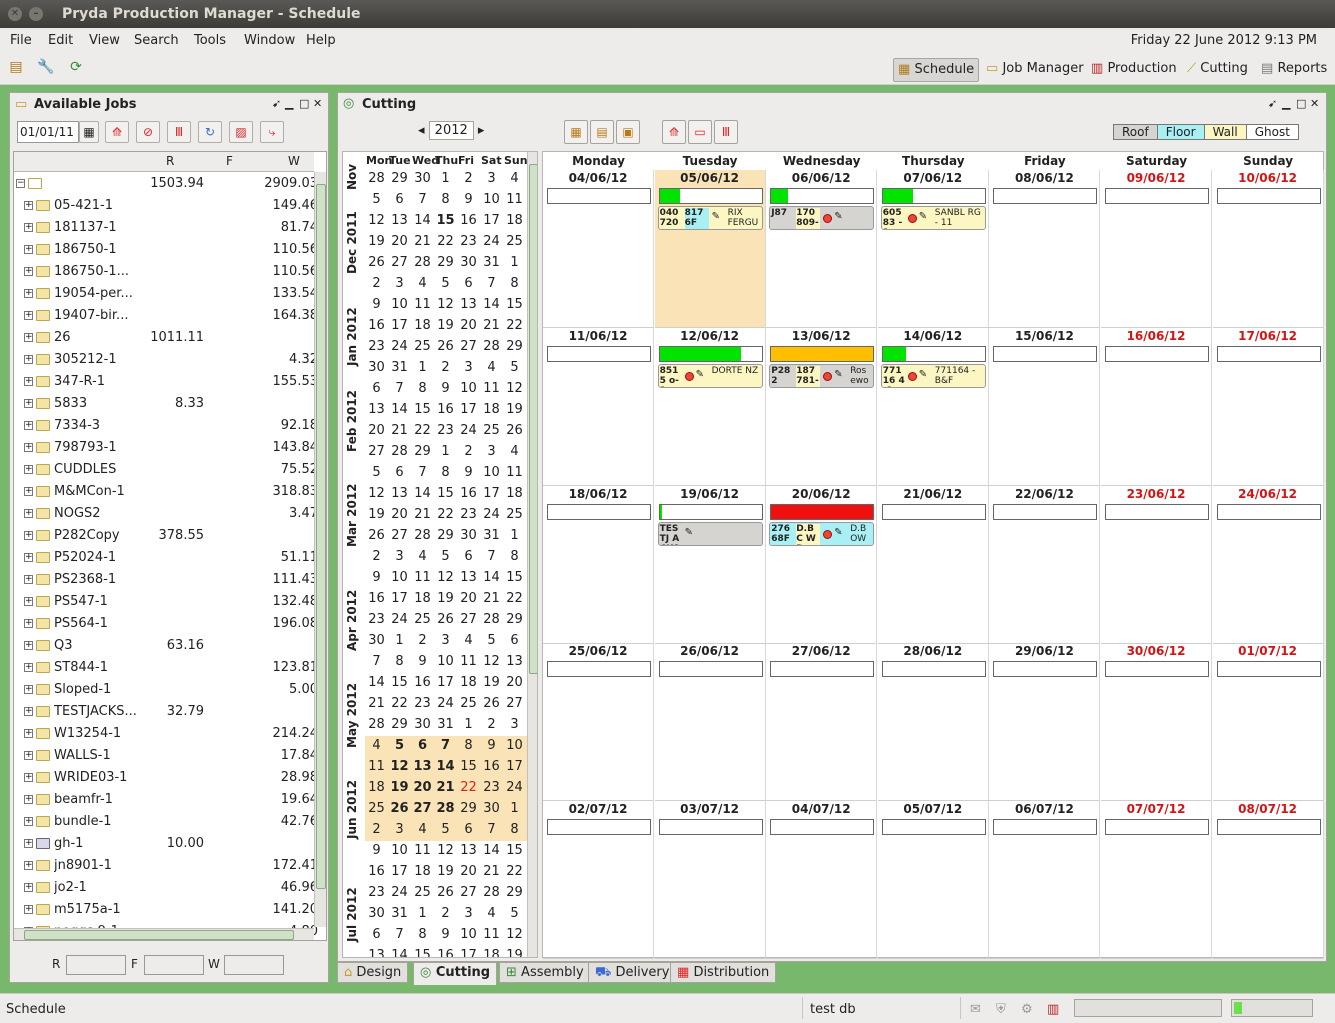  Describe the element at coordinates (166, 206) in the screenshot. I see `table-row: +05-421-1 149.46` at that location.